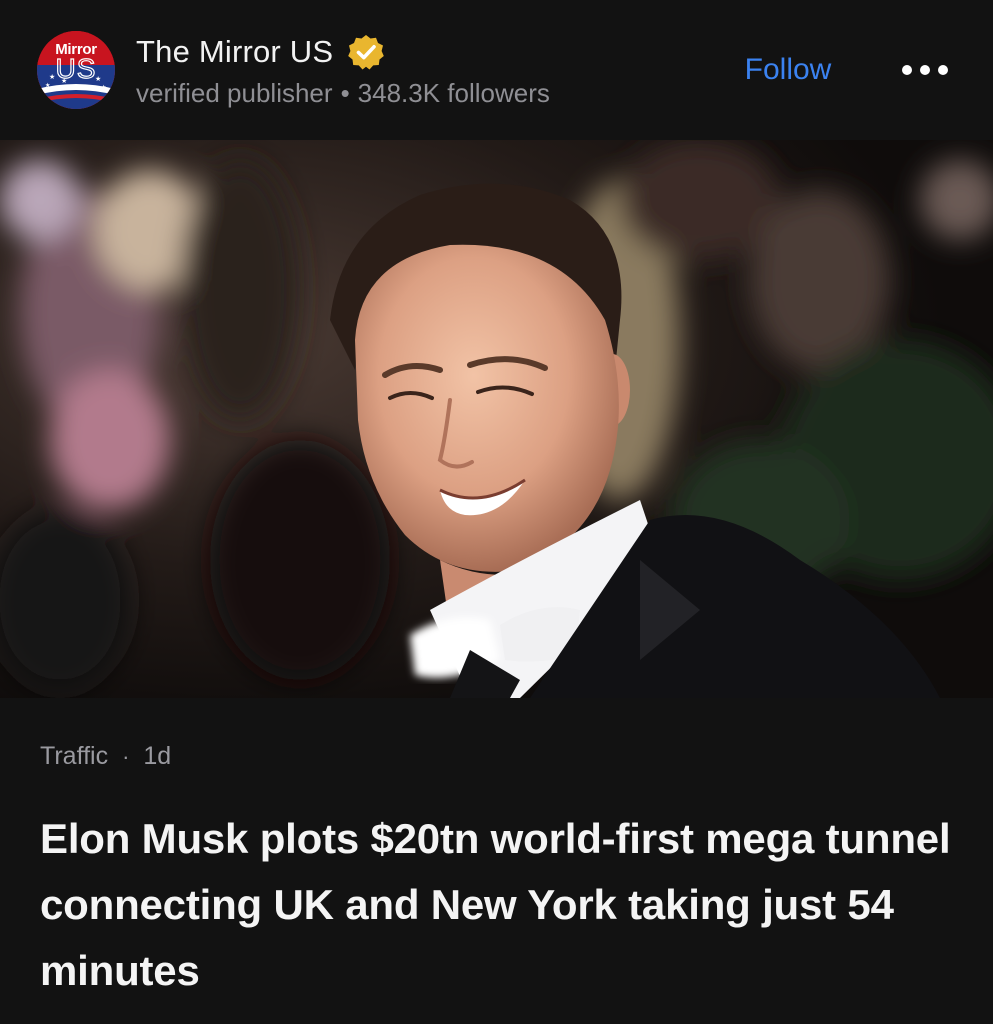 The width and height of the screenshot is (993, 1024). I want to click on article-category: Traffic, so click(74, 756).